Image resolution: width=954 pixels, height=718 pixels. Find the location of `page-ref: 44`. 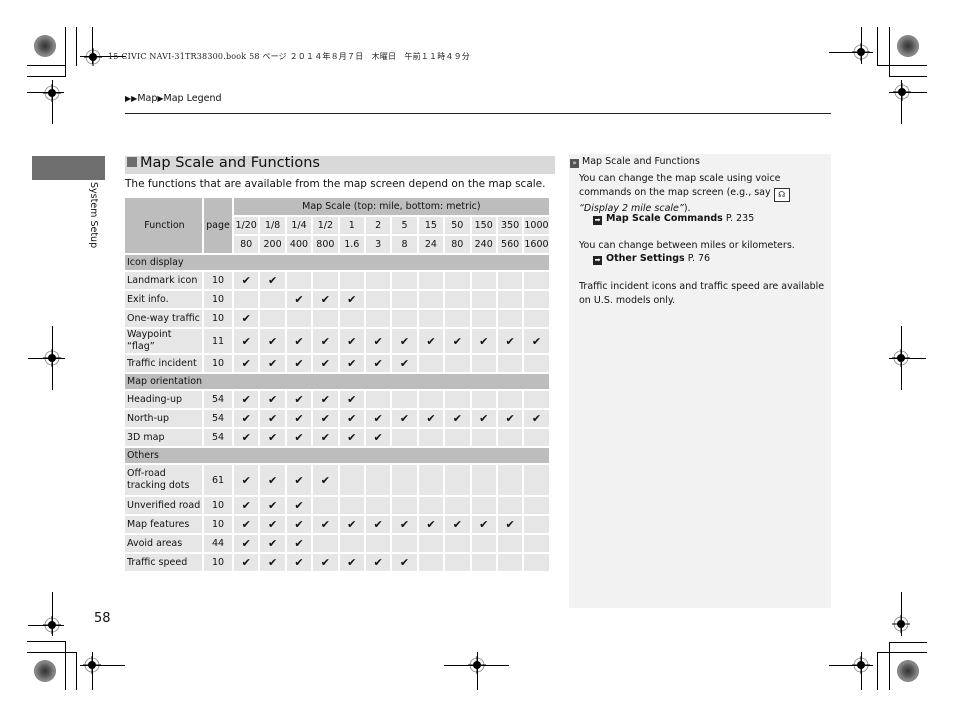

page-ref: 44 is located at coordinates (218, 543).